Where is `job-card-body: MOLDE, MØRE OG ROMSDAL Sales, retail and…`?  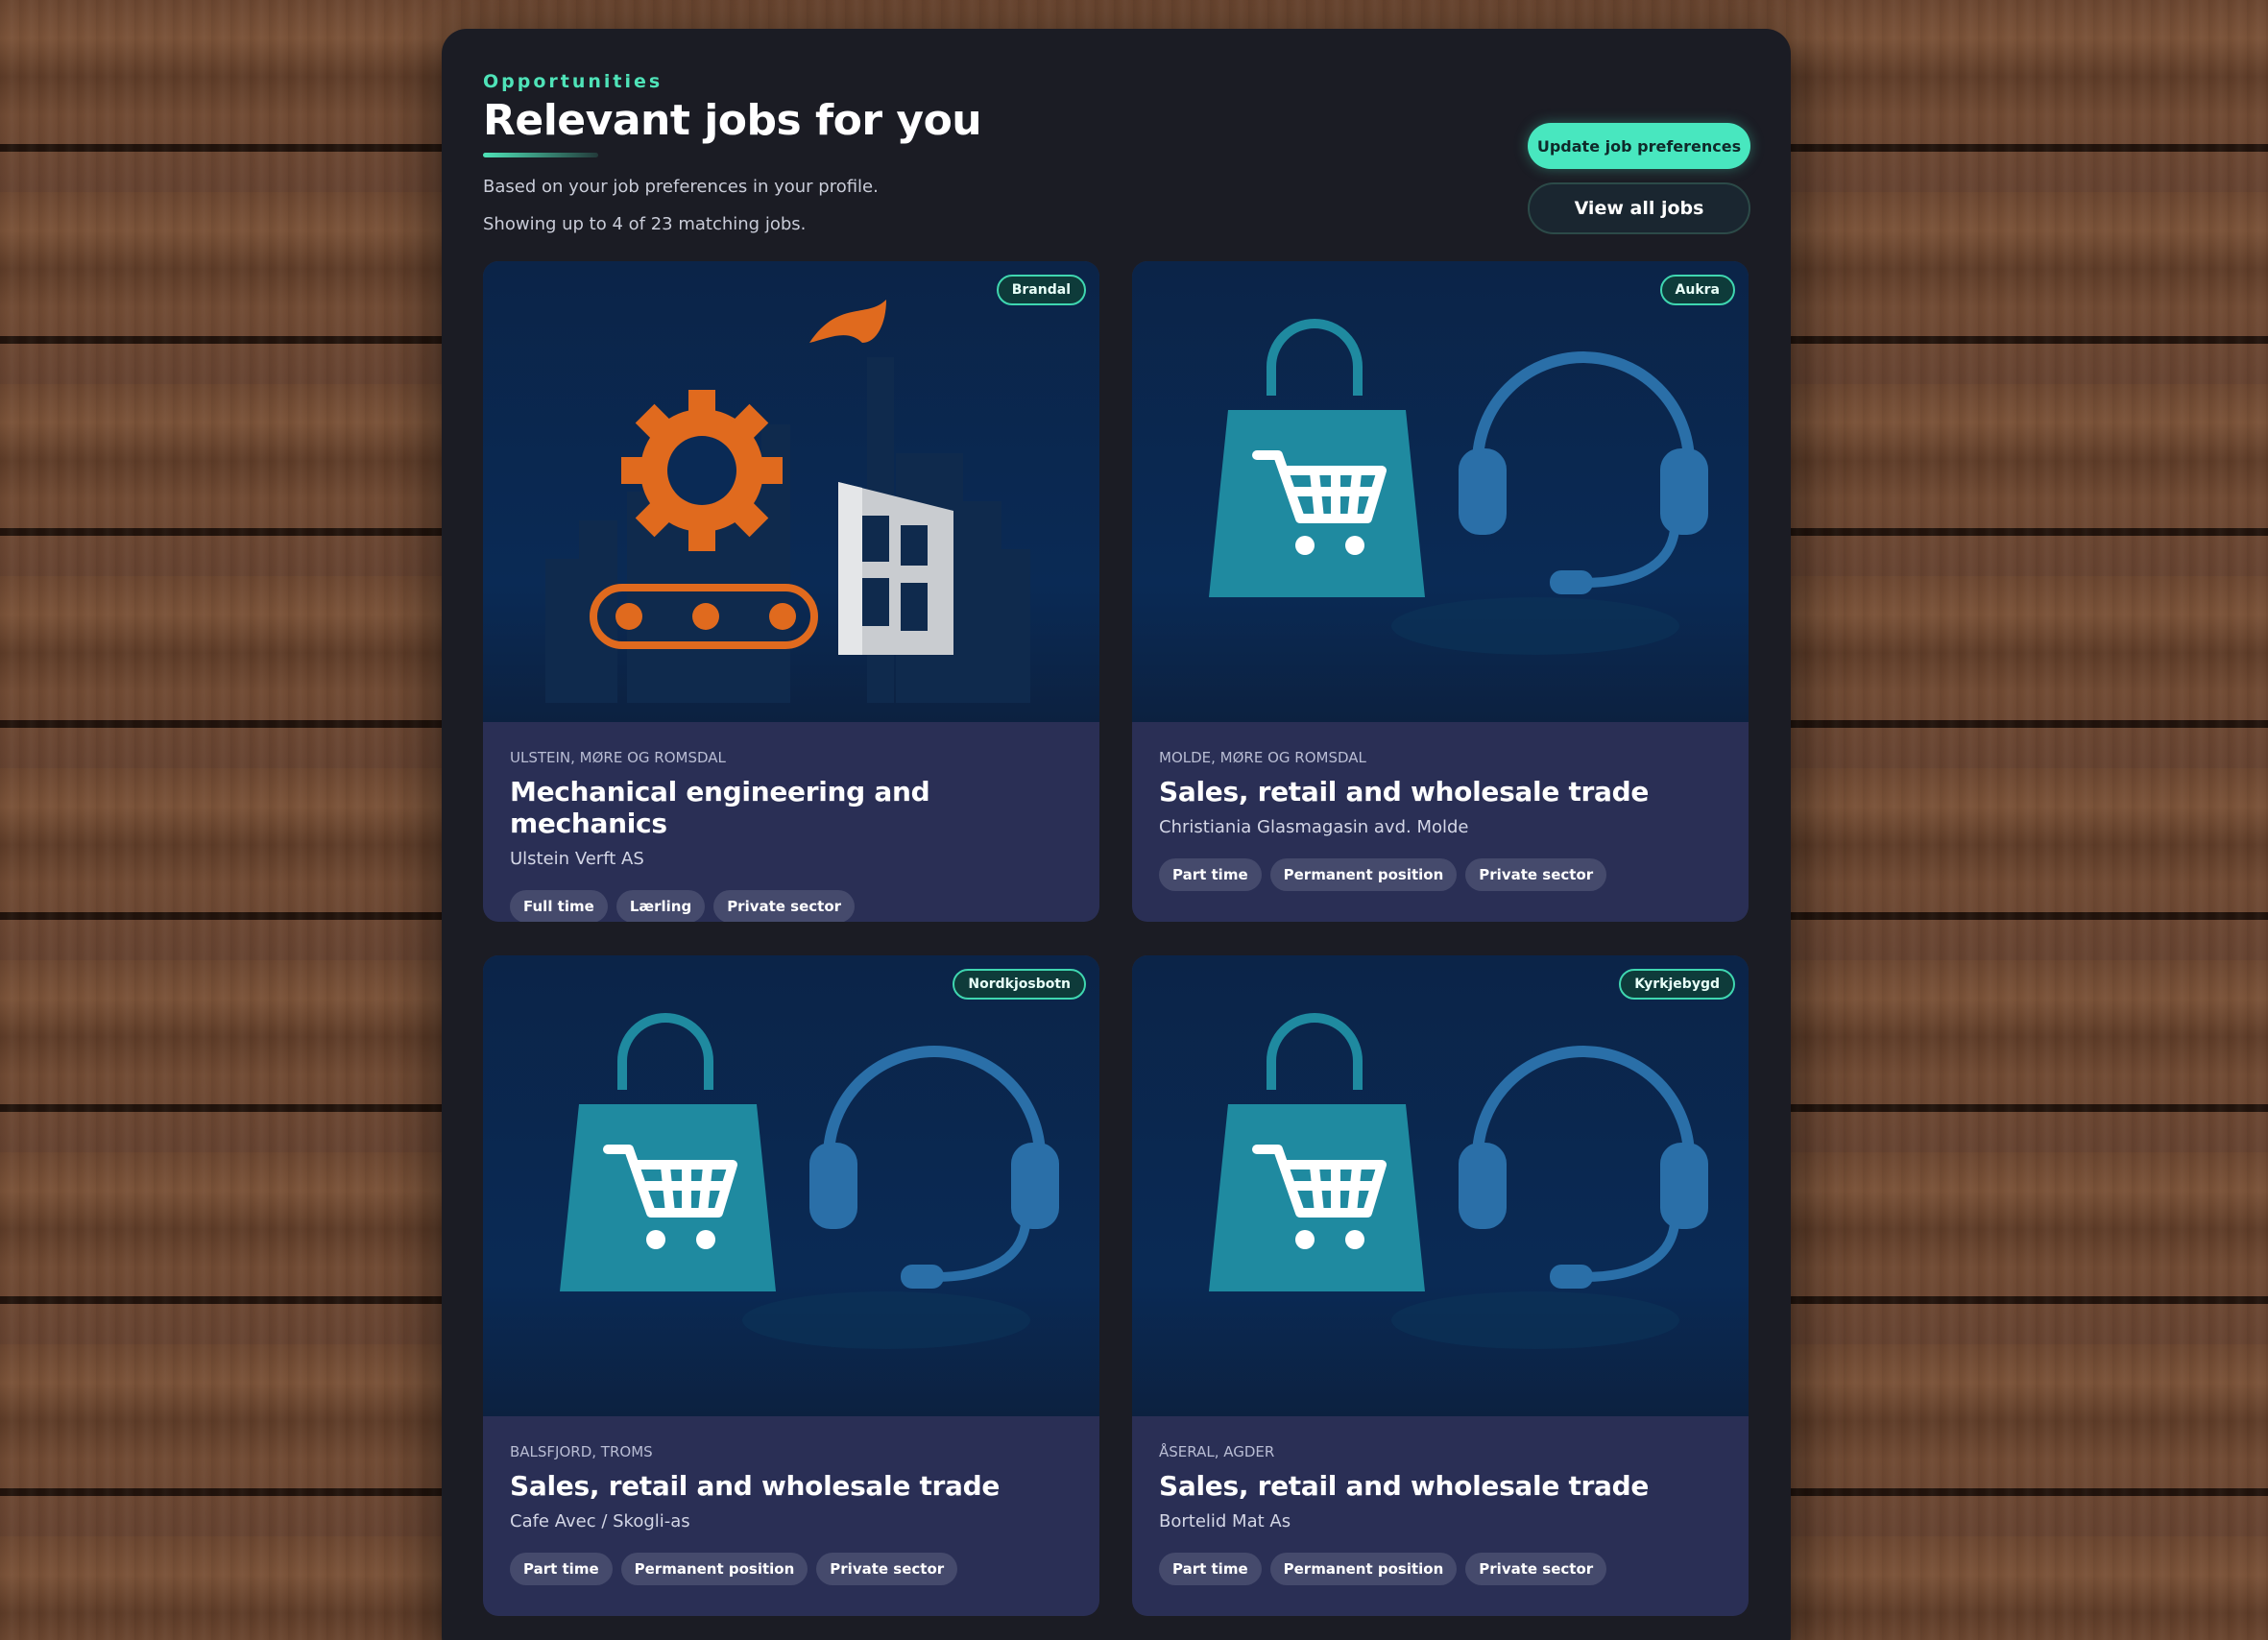 job-card-body: MOLDE, MØRE OG ROMSDAL Sales, retail and… is located at coordinates (1441, 822).